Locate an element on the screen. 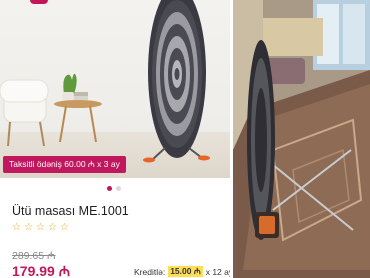 The width and height of the screenshot is (370, 278). credit-label: Kreditlə: is located at coordinates (150, 271).